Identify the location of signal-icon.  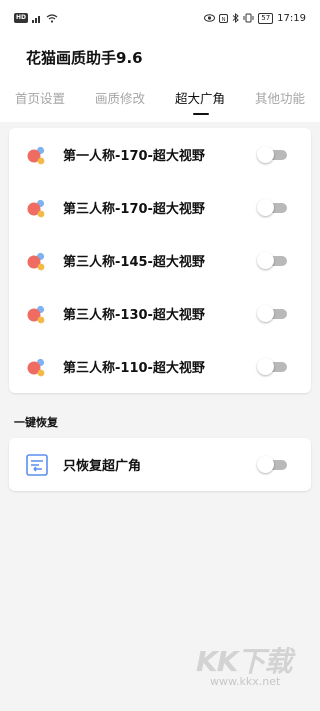
(36, 19).